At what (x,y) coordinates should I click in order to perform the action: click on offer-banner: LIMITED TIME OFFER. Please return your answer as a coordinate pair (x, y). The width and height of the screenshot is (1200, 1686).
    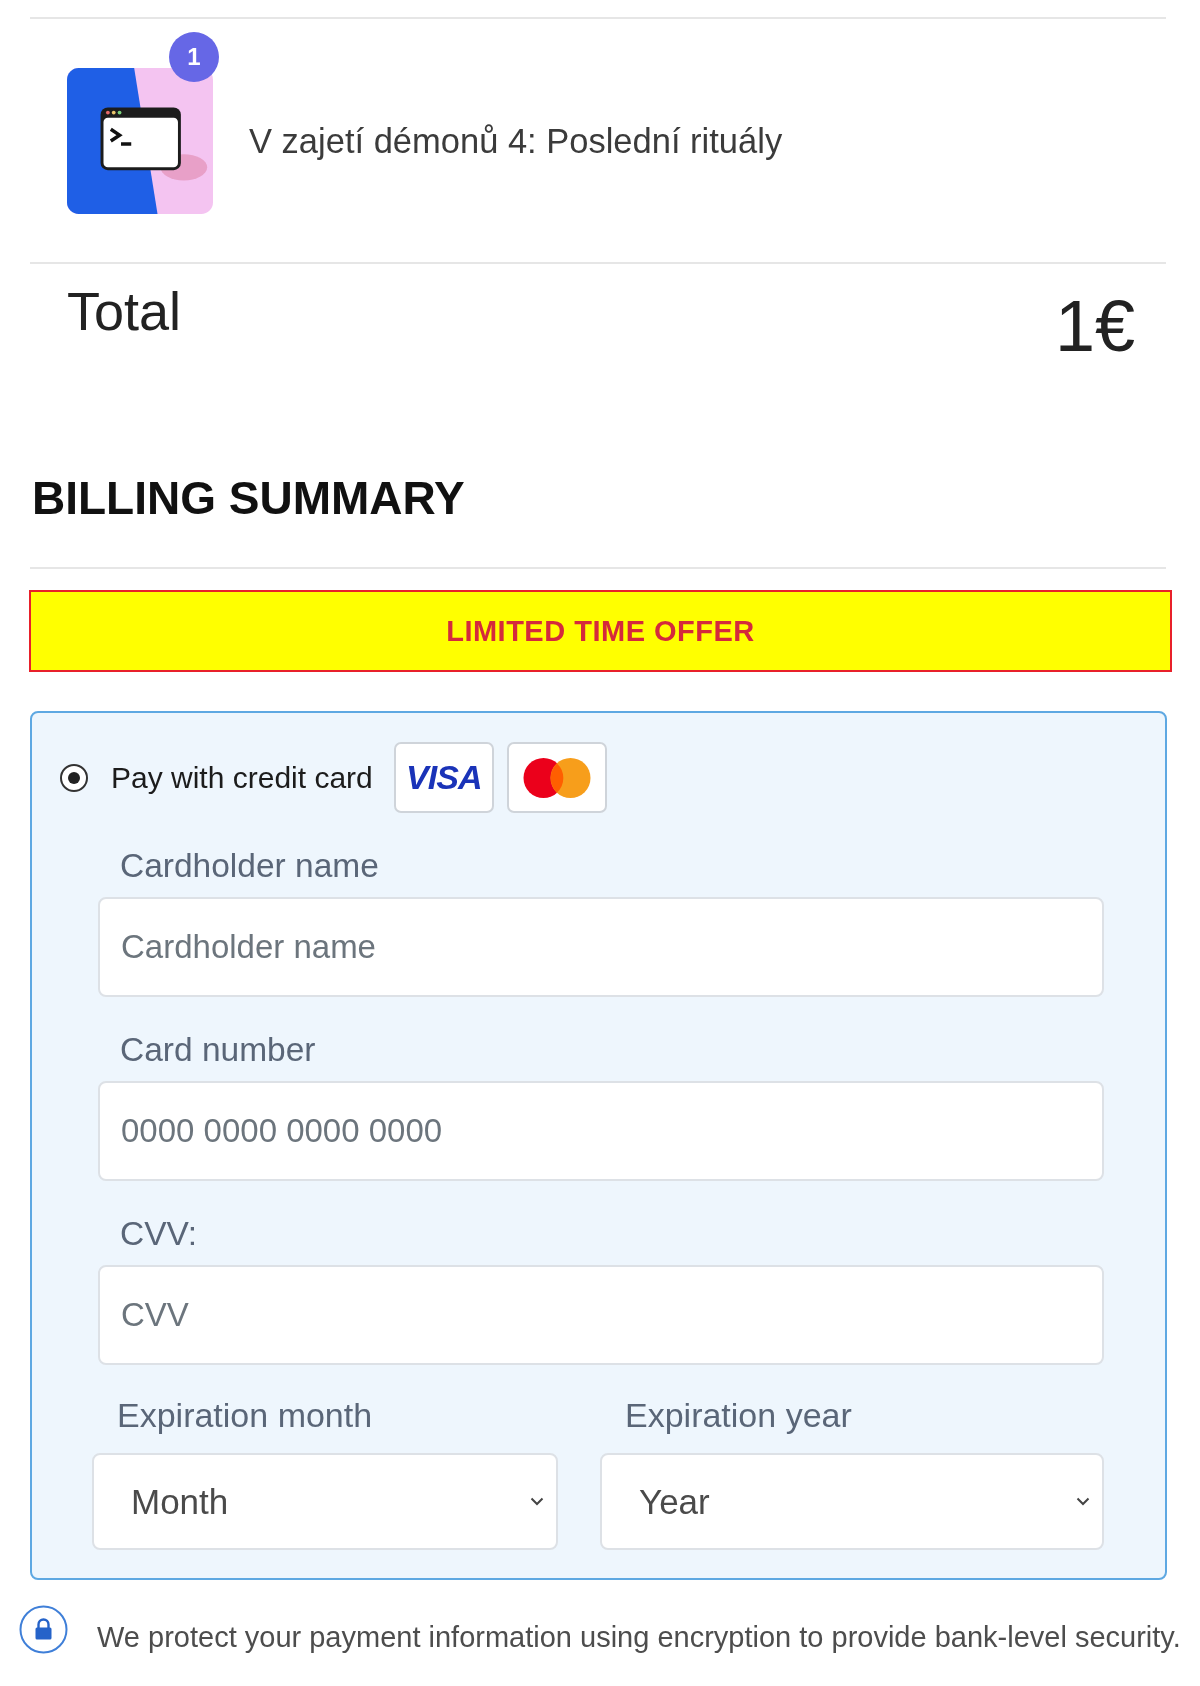
    Looking at the image, I should click on (600, 631).